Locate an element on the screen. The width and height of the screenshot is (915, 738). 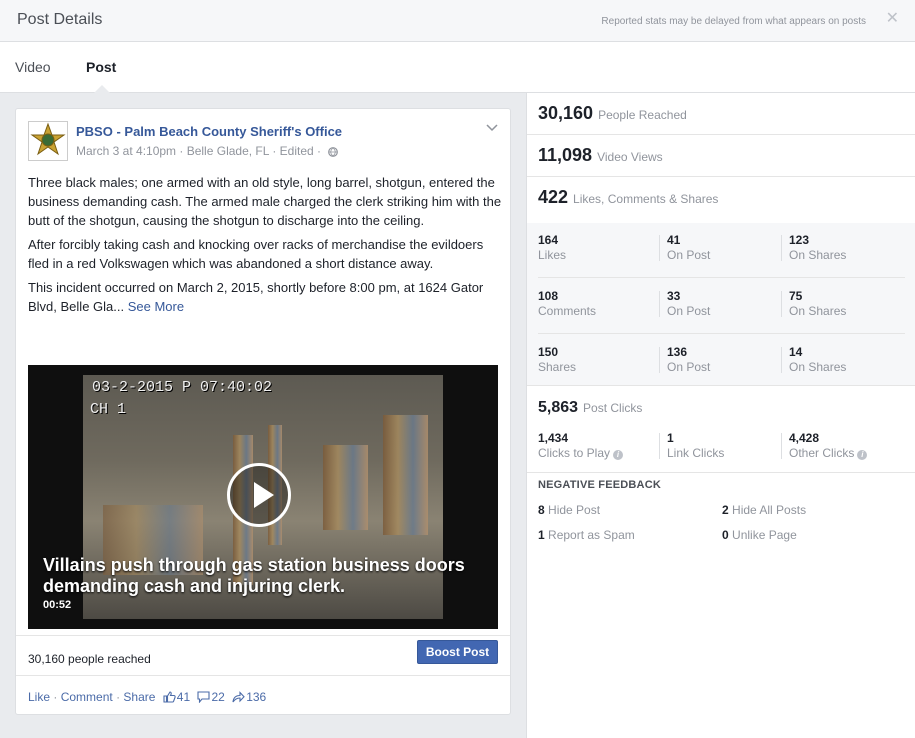
video-duration: 00:52 is located at coordinates (57, 605).